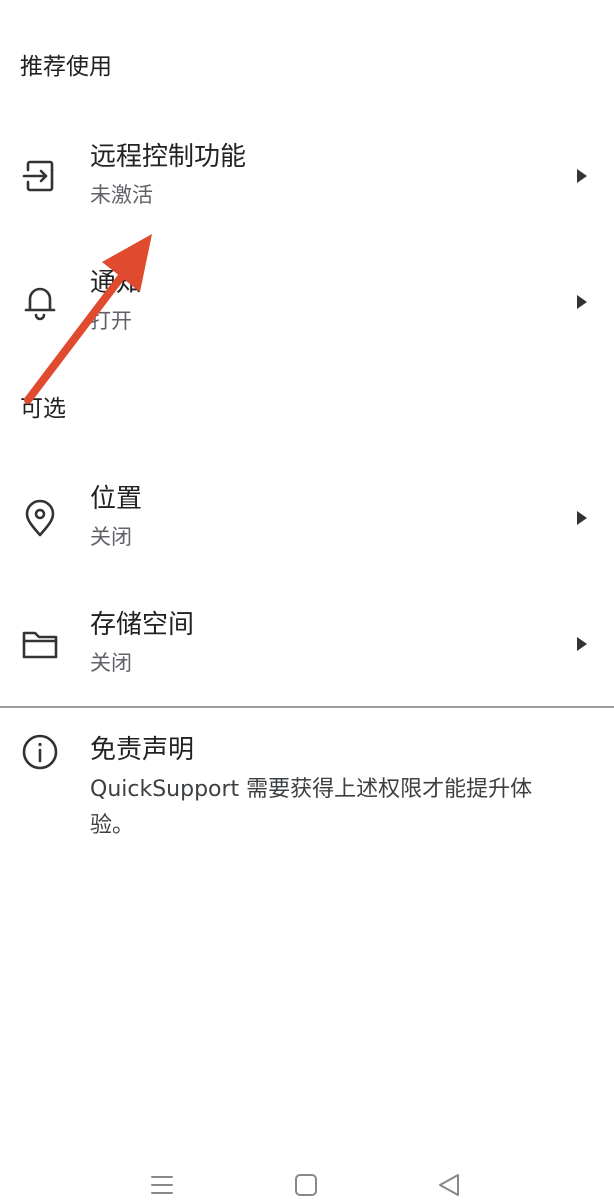 This screenshot has width=614, height=1203. What do you see at coordinates (116, 499) in the screenshot?
I see `location-title: 位置` at bounding box center [116, 499].